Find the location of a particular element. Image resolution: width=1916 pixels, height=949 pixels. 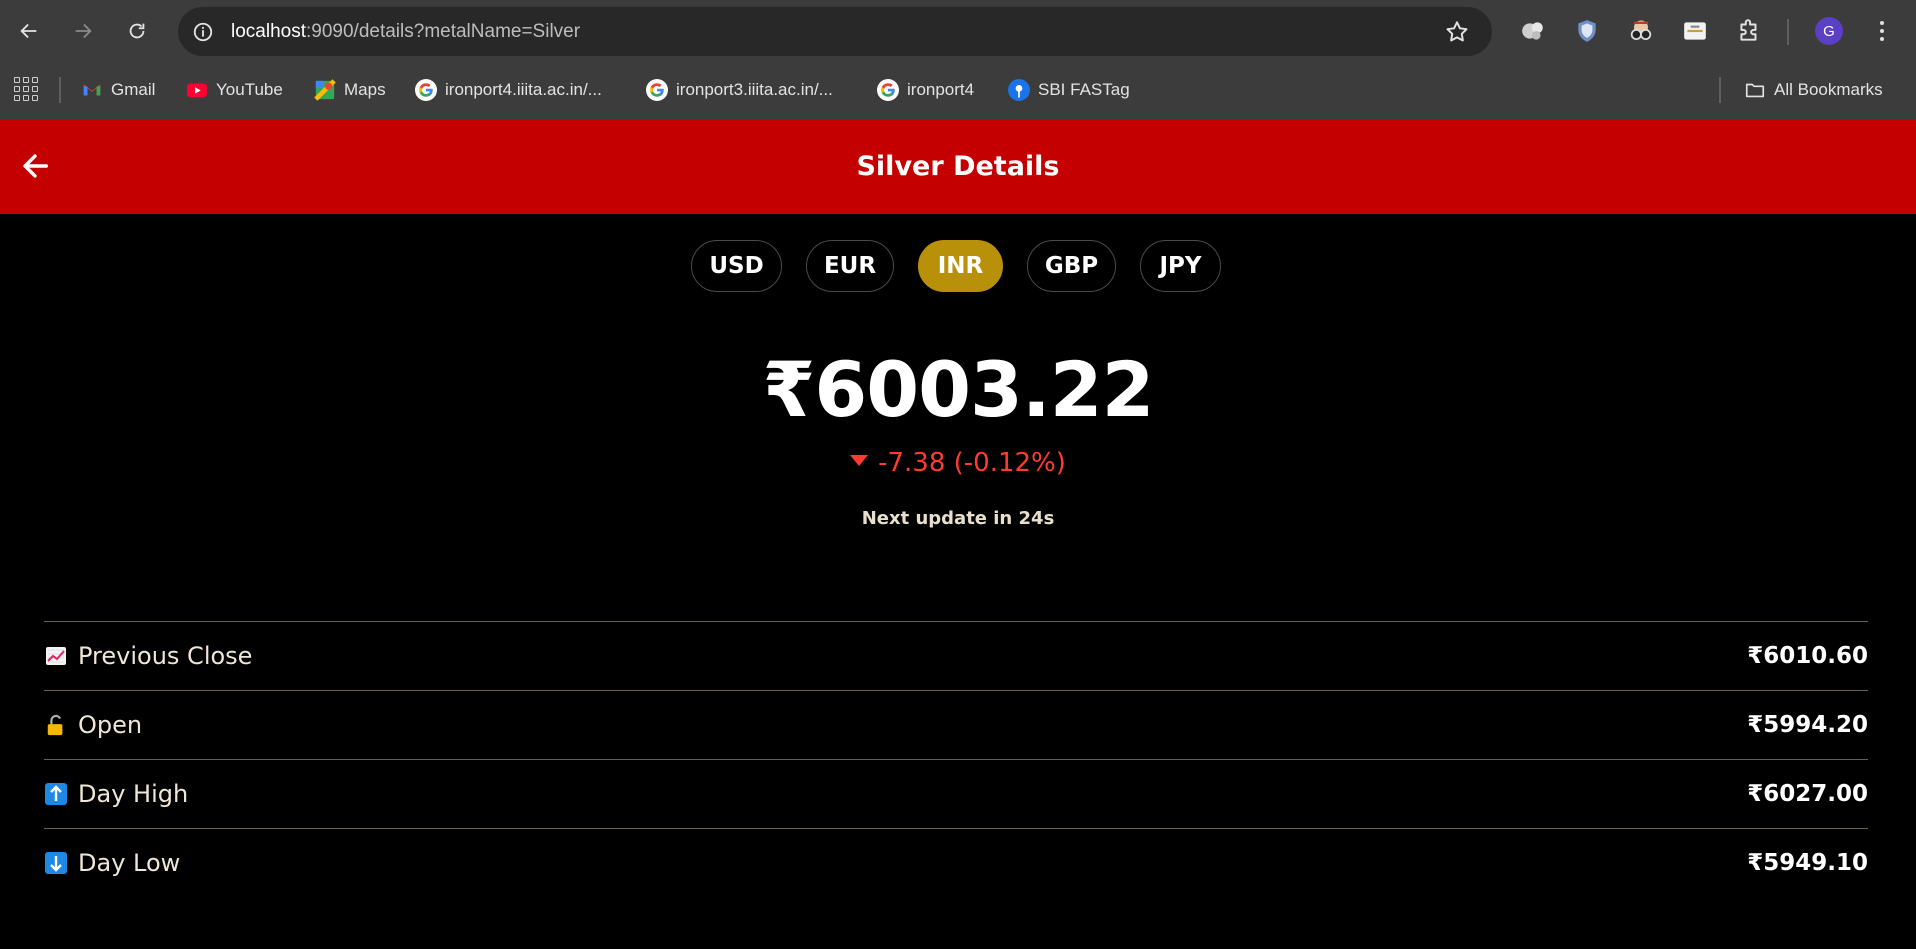

reload-button is located at coordinates (137, 31).